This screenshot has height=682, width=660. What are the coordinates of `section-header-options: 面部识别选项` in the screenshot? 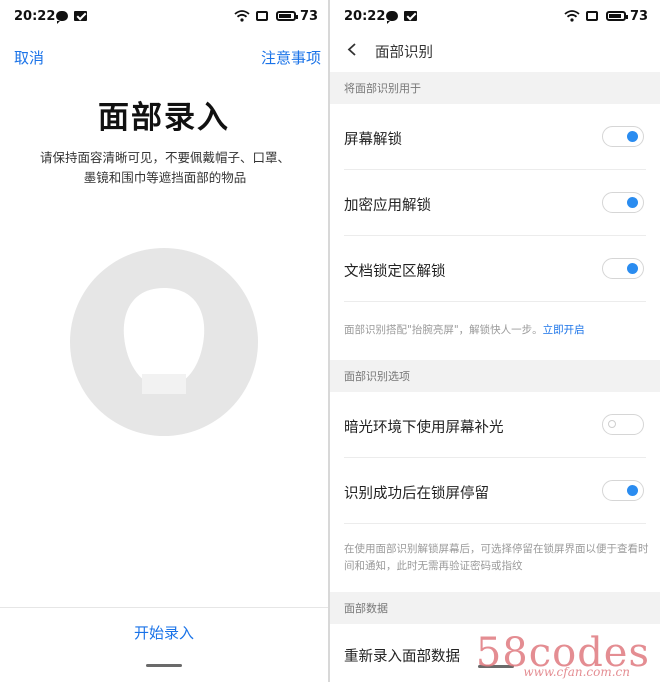 It's located at (495, 376).